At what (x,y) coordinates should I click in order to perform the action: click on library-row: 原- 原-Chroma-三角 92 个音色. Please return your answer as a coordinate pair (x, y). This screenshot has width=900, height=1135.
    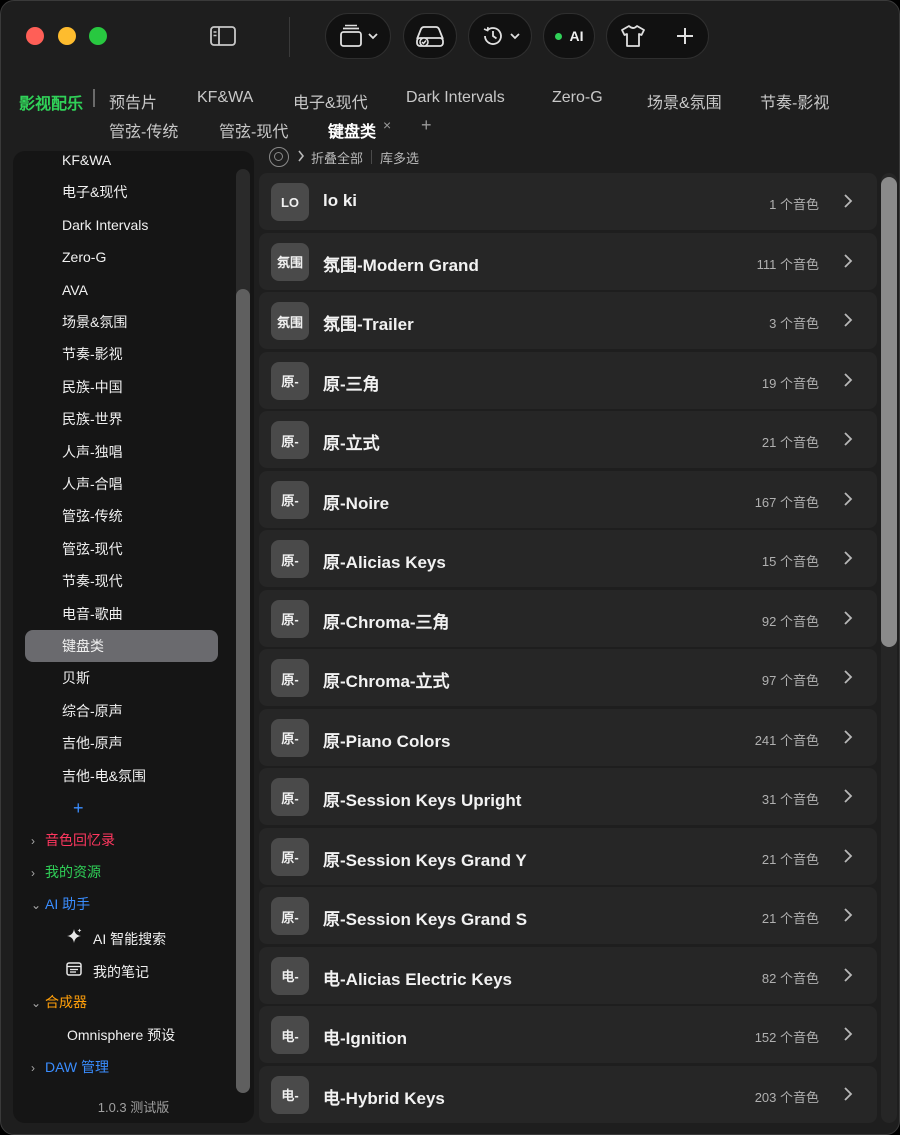
    Looking at the image, I should click on (568, 618).